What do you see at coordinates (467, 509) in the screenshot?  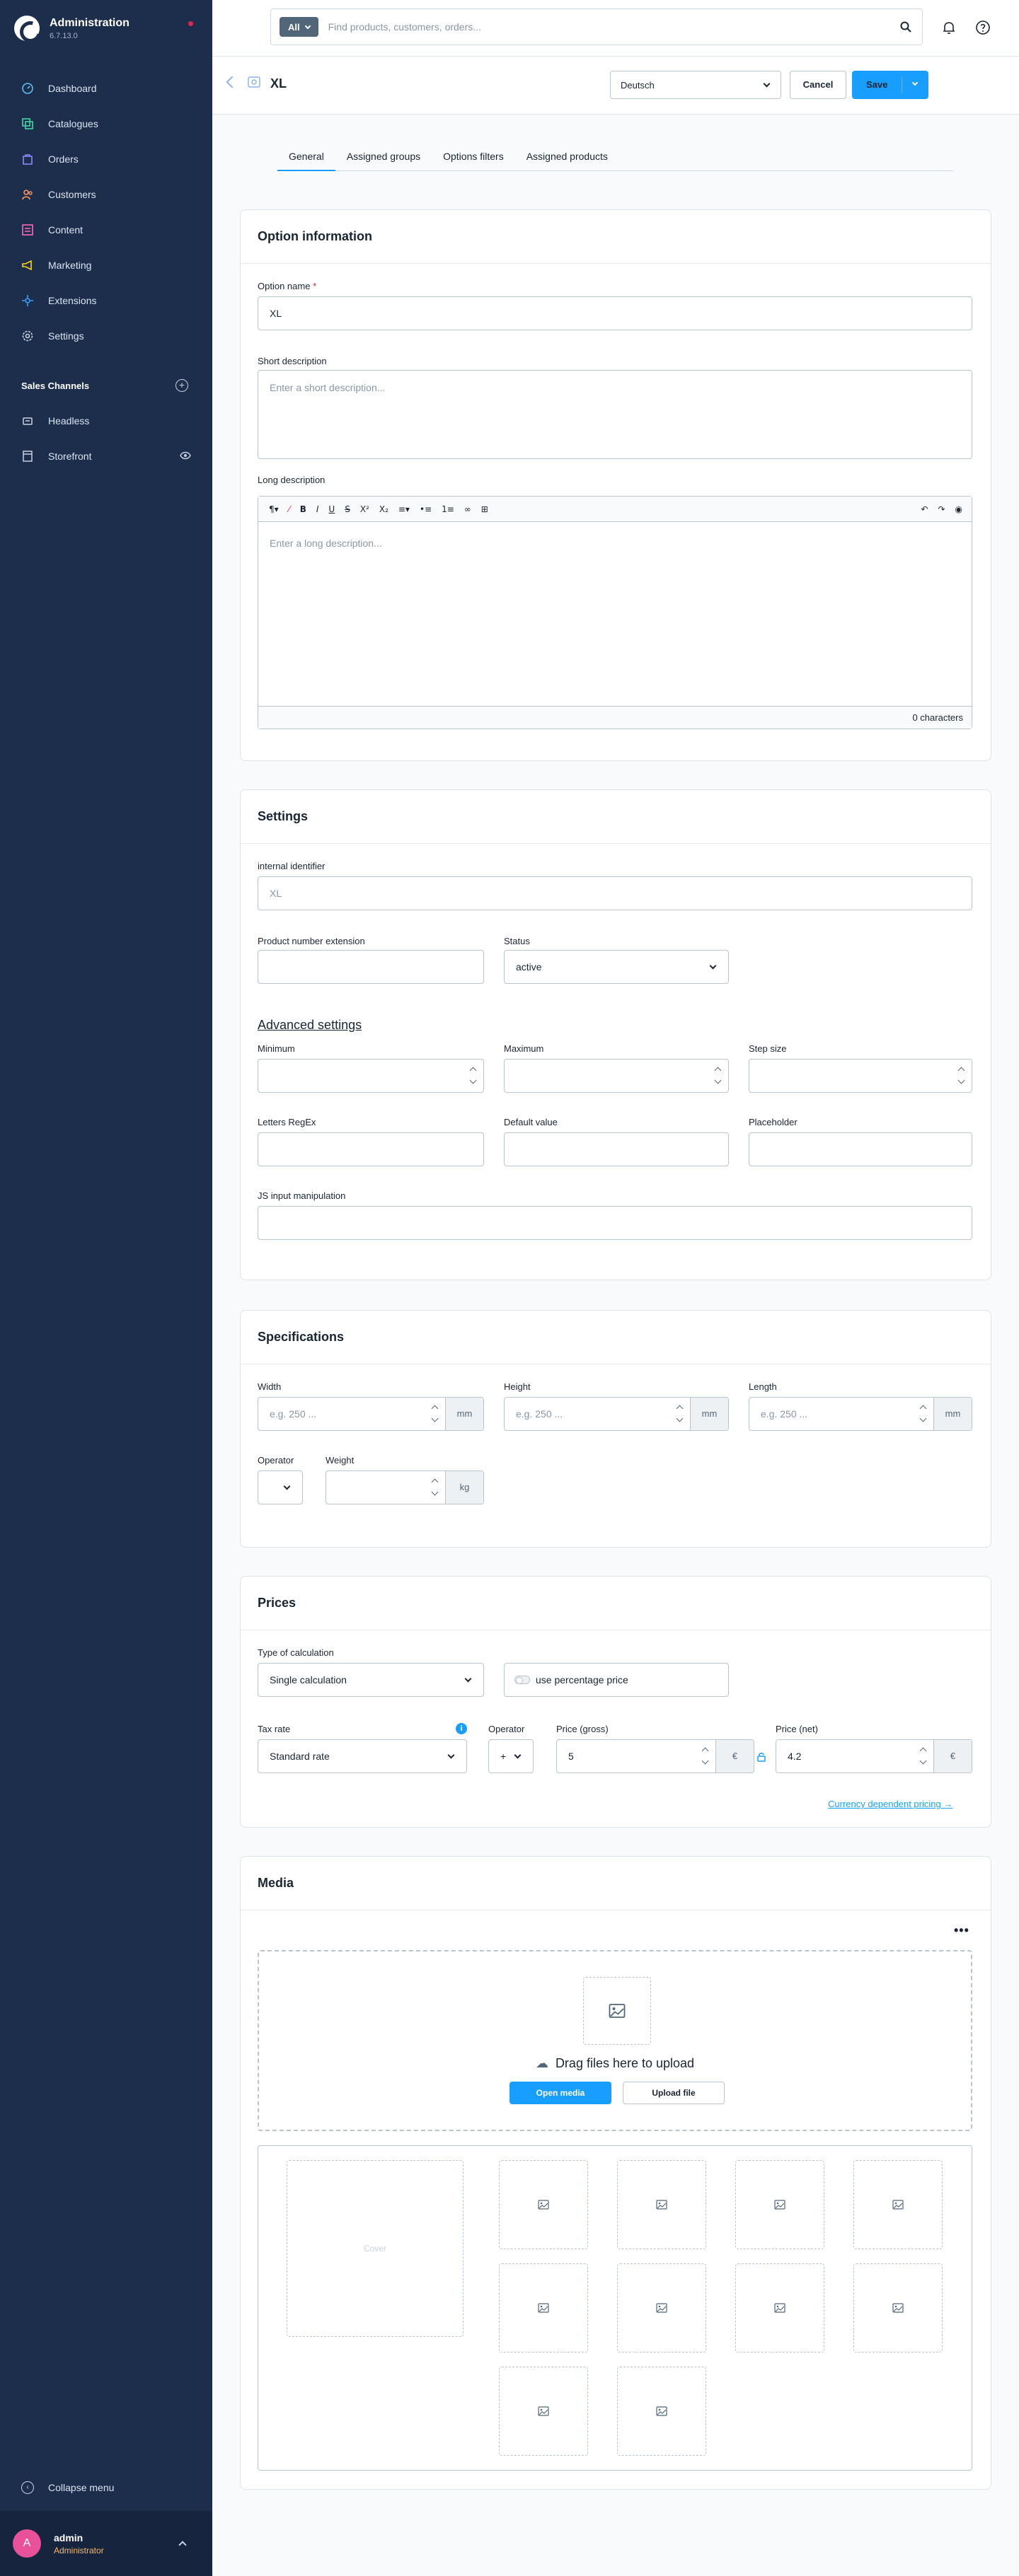 I see `link-icon: ∞` at bounding box center [467, 509].